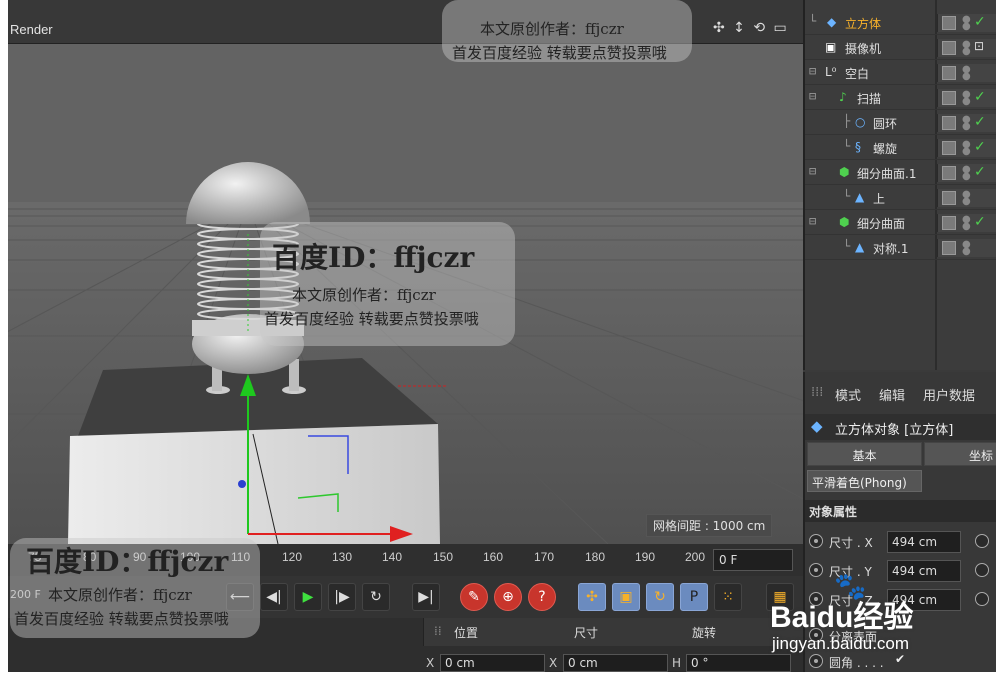 The width and height of the screenshot is (1000, 679). I want to click on object-flags: ● ●, so click(966, 73).